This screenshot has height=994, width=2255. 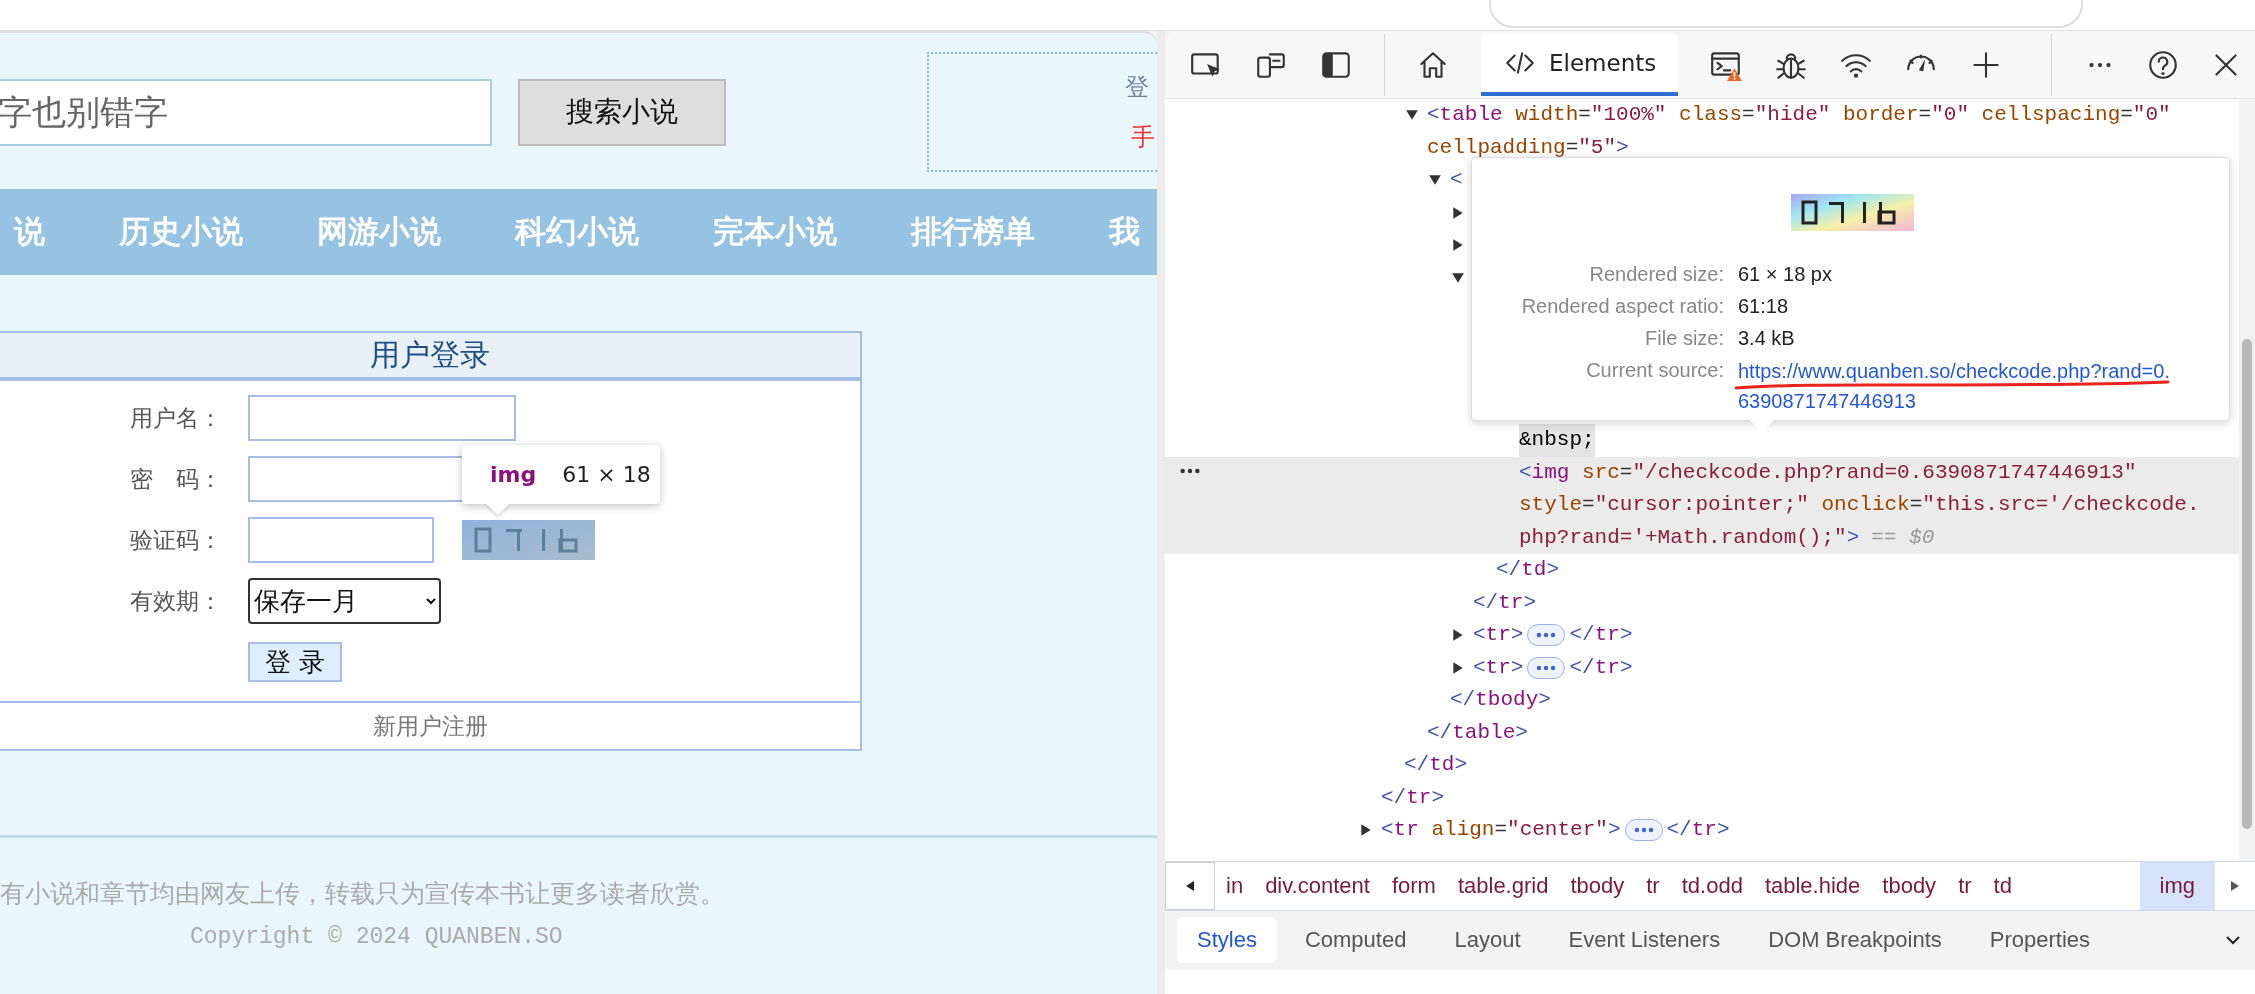 I want to click on field-label: 密 码：, so click(x=175, y=479).